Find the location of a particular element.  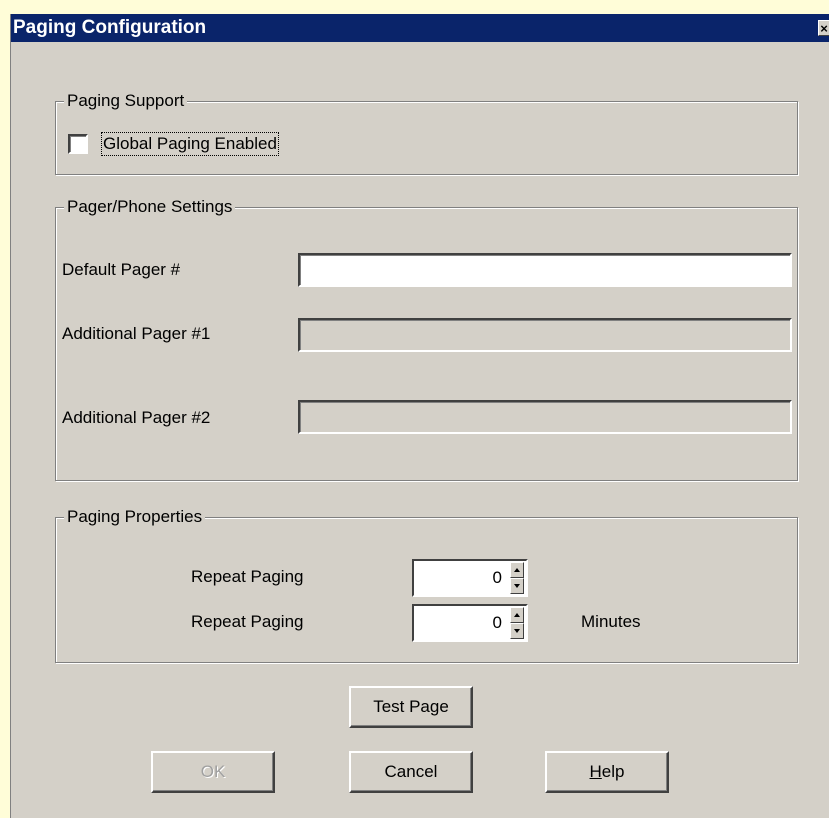

test-page-button: Test Page is located at coordinates (411, 707).